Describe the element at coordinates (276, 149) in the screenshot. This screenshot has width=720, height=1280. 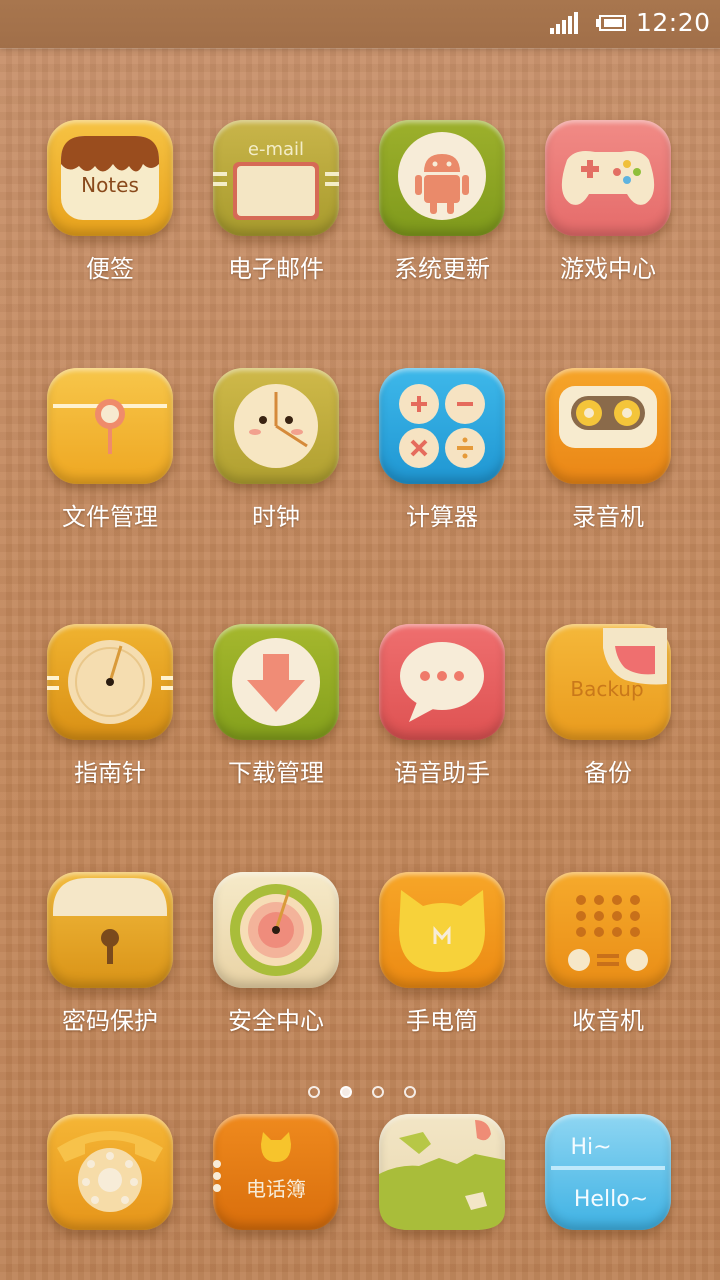
I see `email-icon-text: e-mail` at that location.